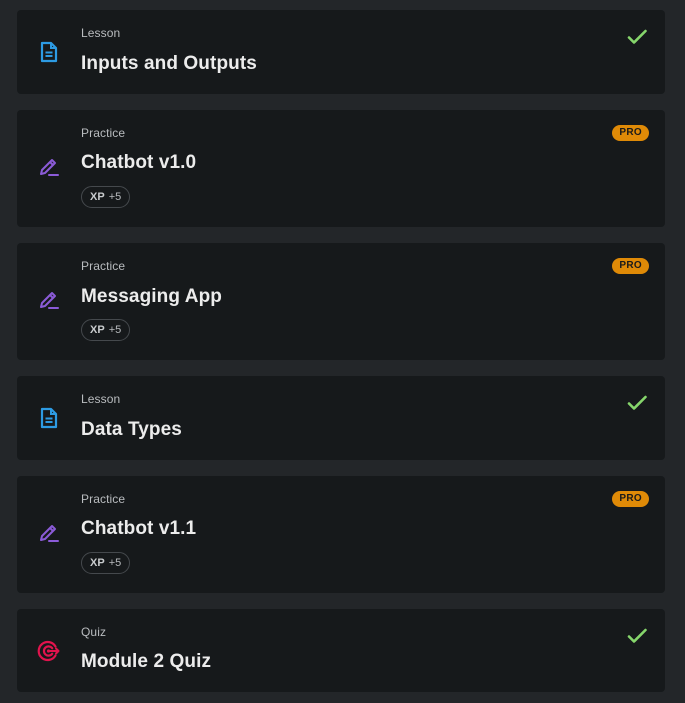  I want to click on item-title: Inputs and Outputs, so click(169, 63).